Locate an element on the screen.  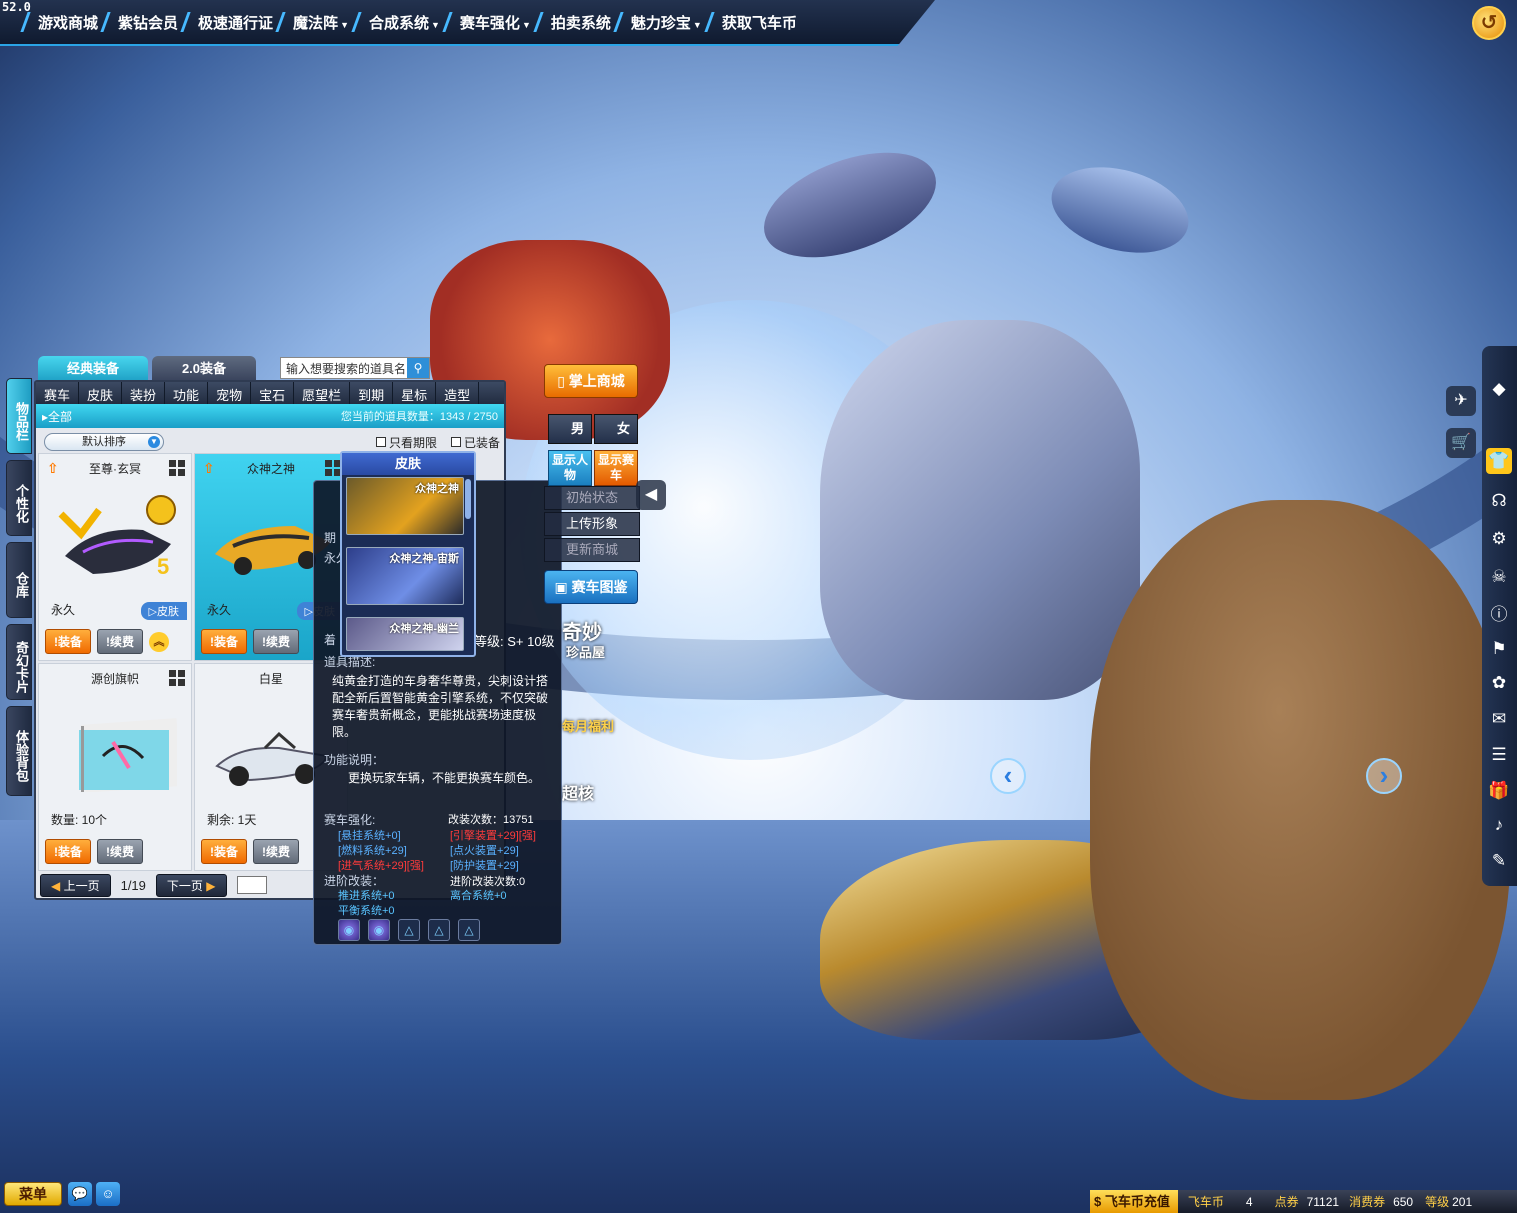
music-icon: ♪ is located at coordinates (1499, 825).